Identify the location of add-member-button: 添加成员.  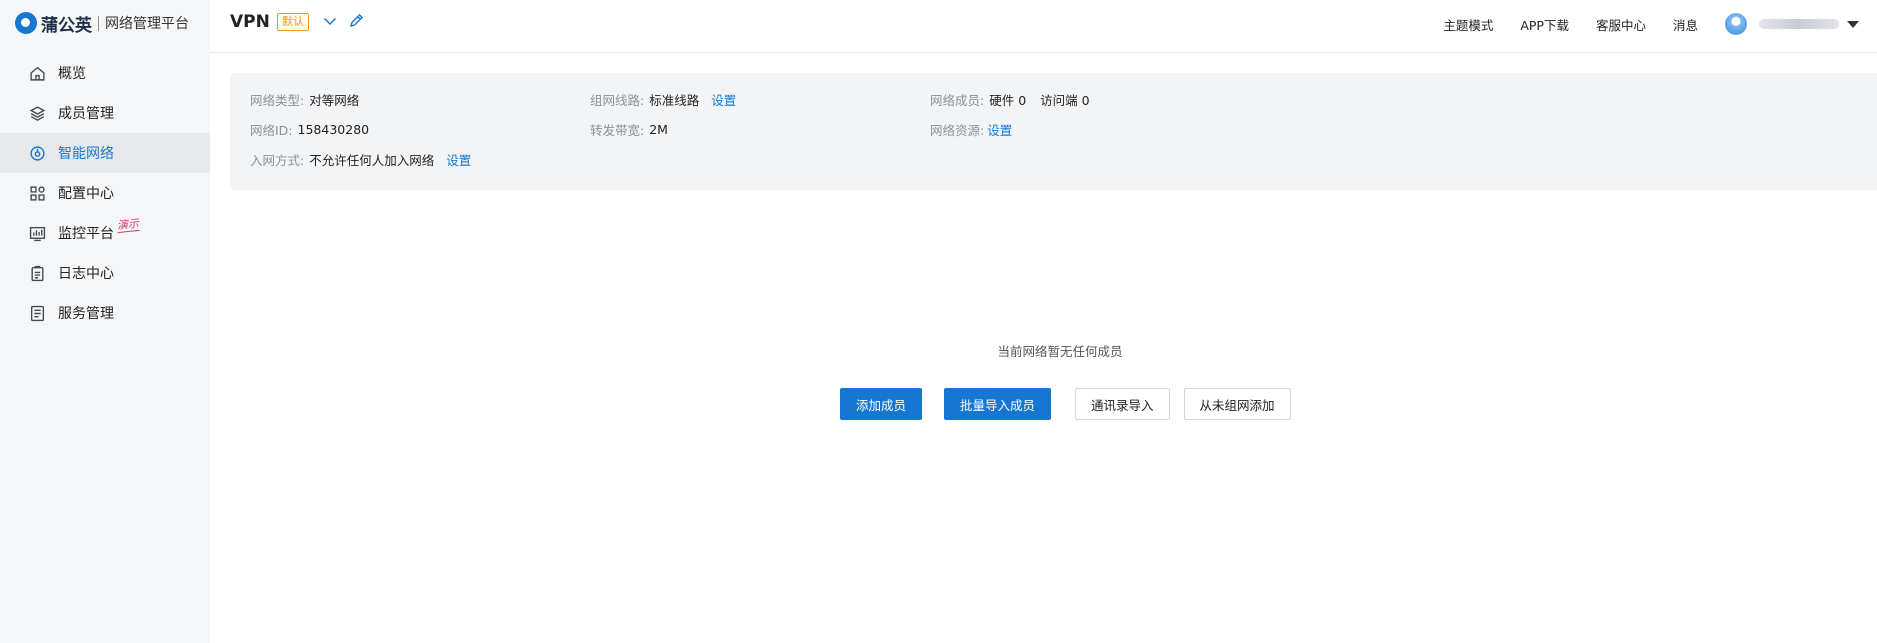
(881, 404).